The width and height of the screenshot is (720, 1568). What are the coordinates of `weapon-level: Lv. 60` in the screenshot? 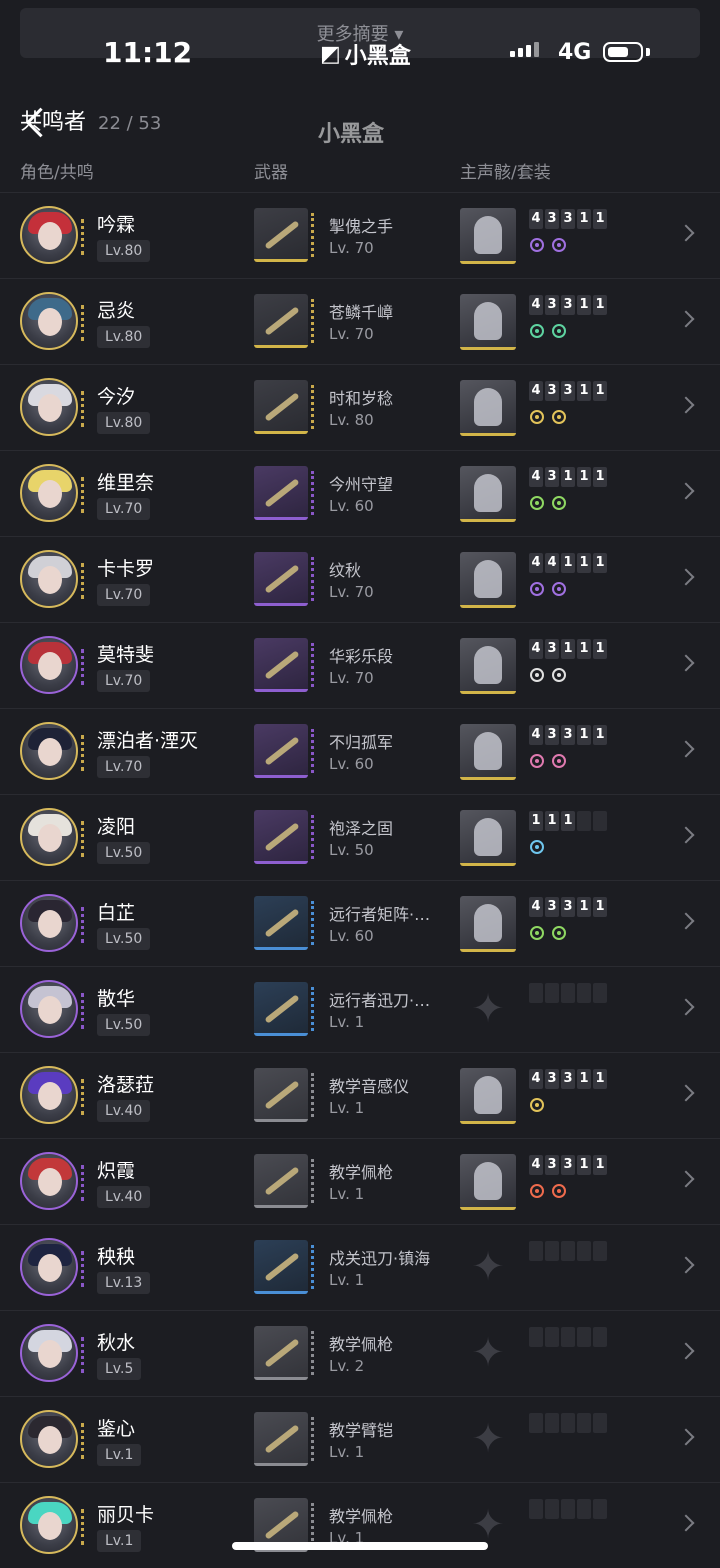 It's located at (351, 764).